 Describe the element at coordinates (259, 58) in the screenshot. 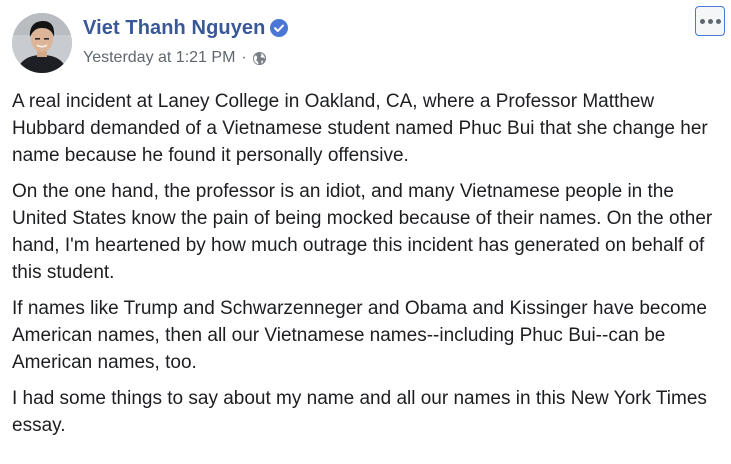

I see `globe-icon` at that location.